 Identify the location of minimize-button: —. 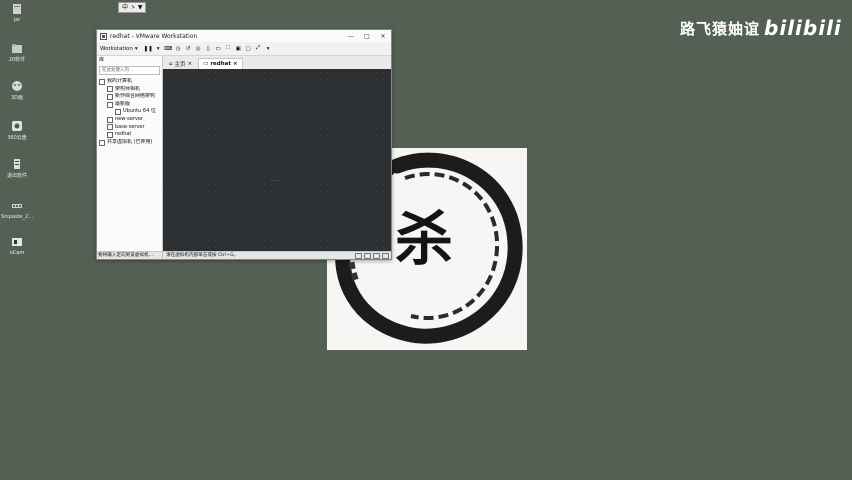
(351, 36).